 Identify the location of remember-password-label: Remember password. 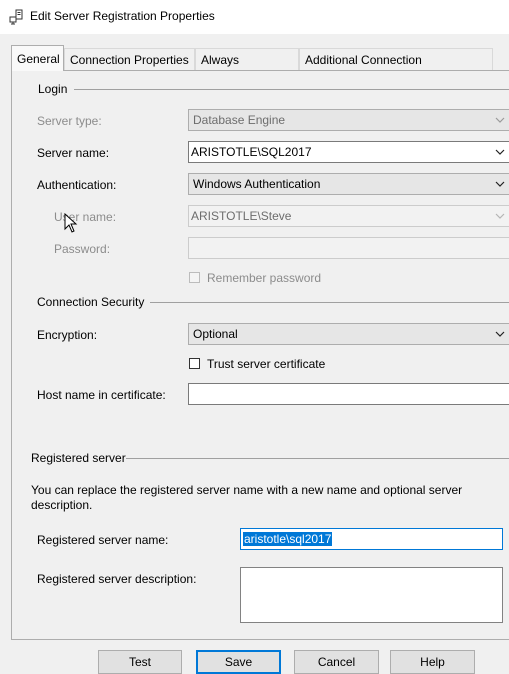
(264, 278).